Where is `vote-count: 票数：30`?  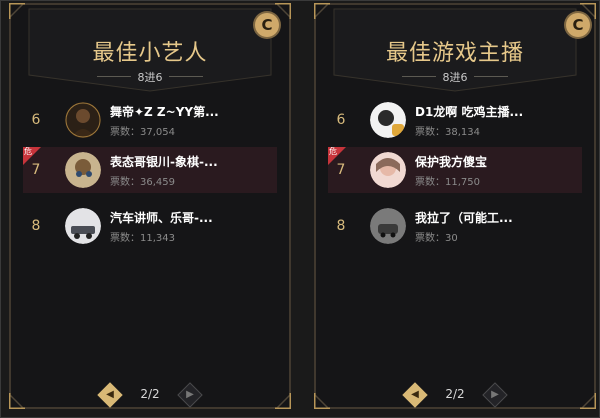
vote-count: 票数：30 is located at coordinates (436, 238).